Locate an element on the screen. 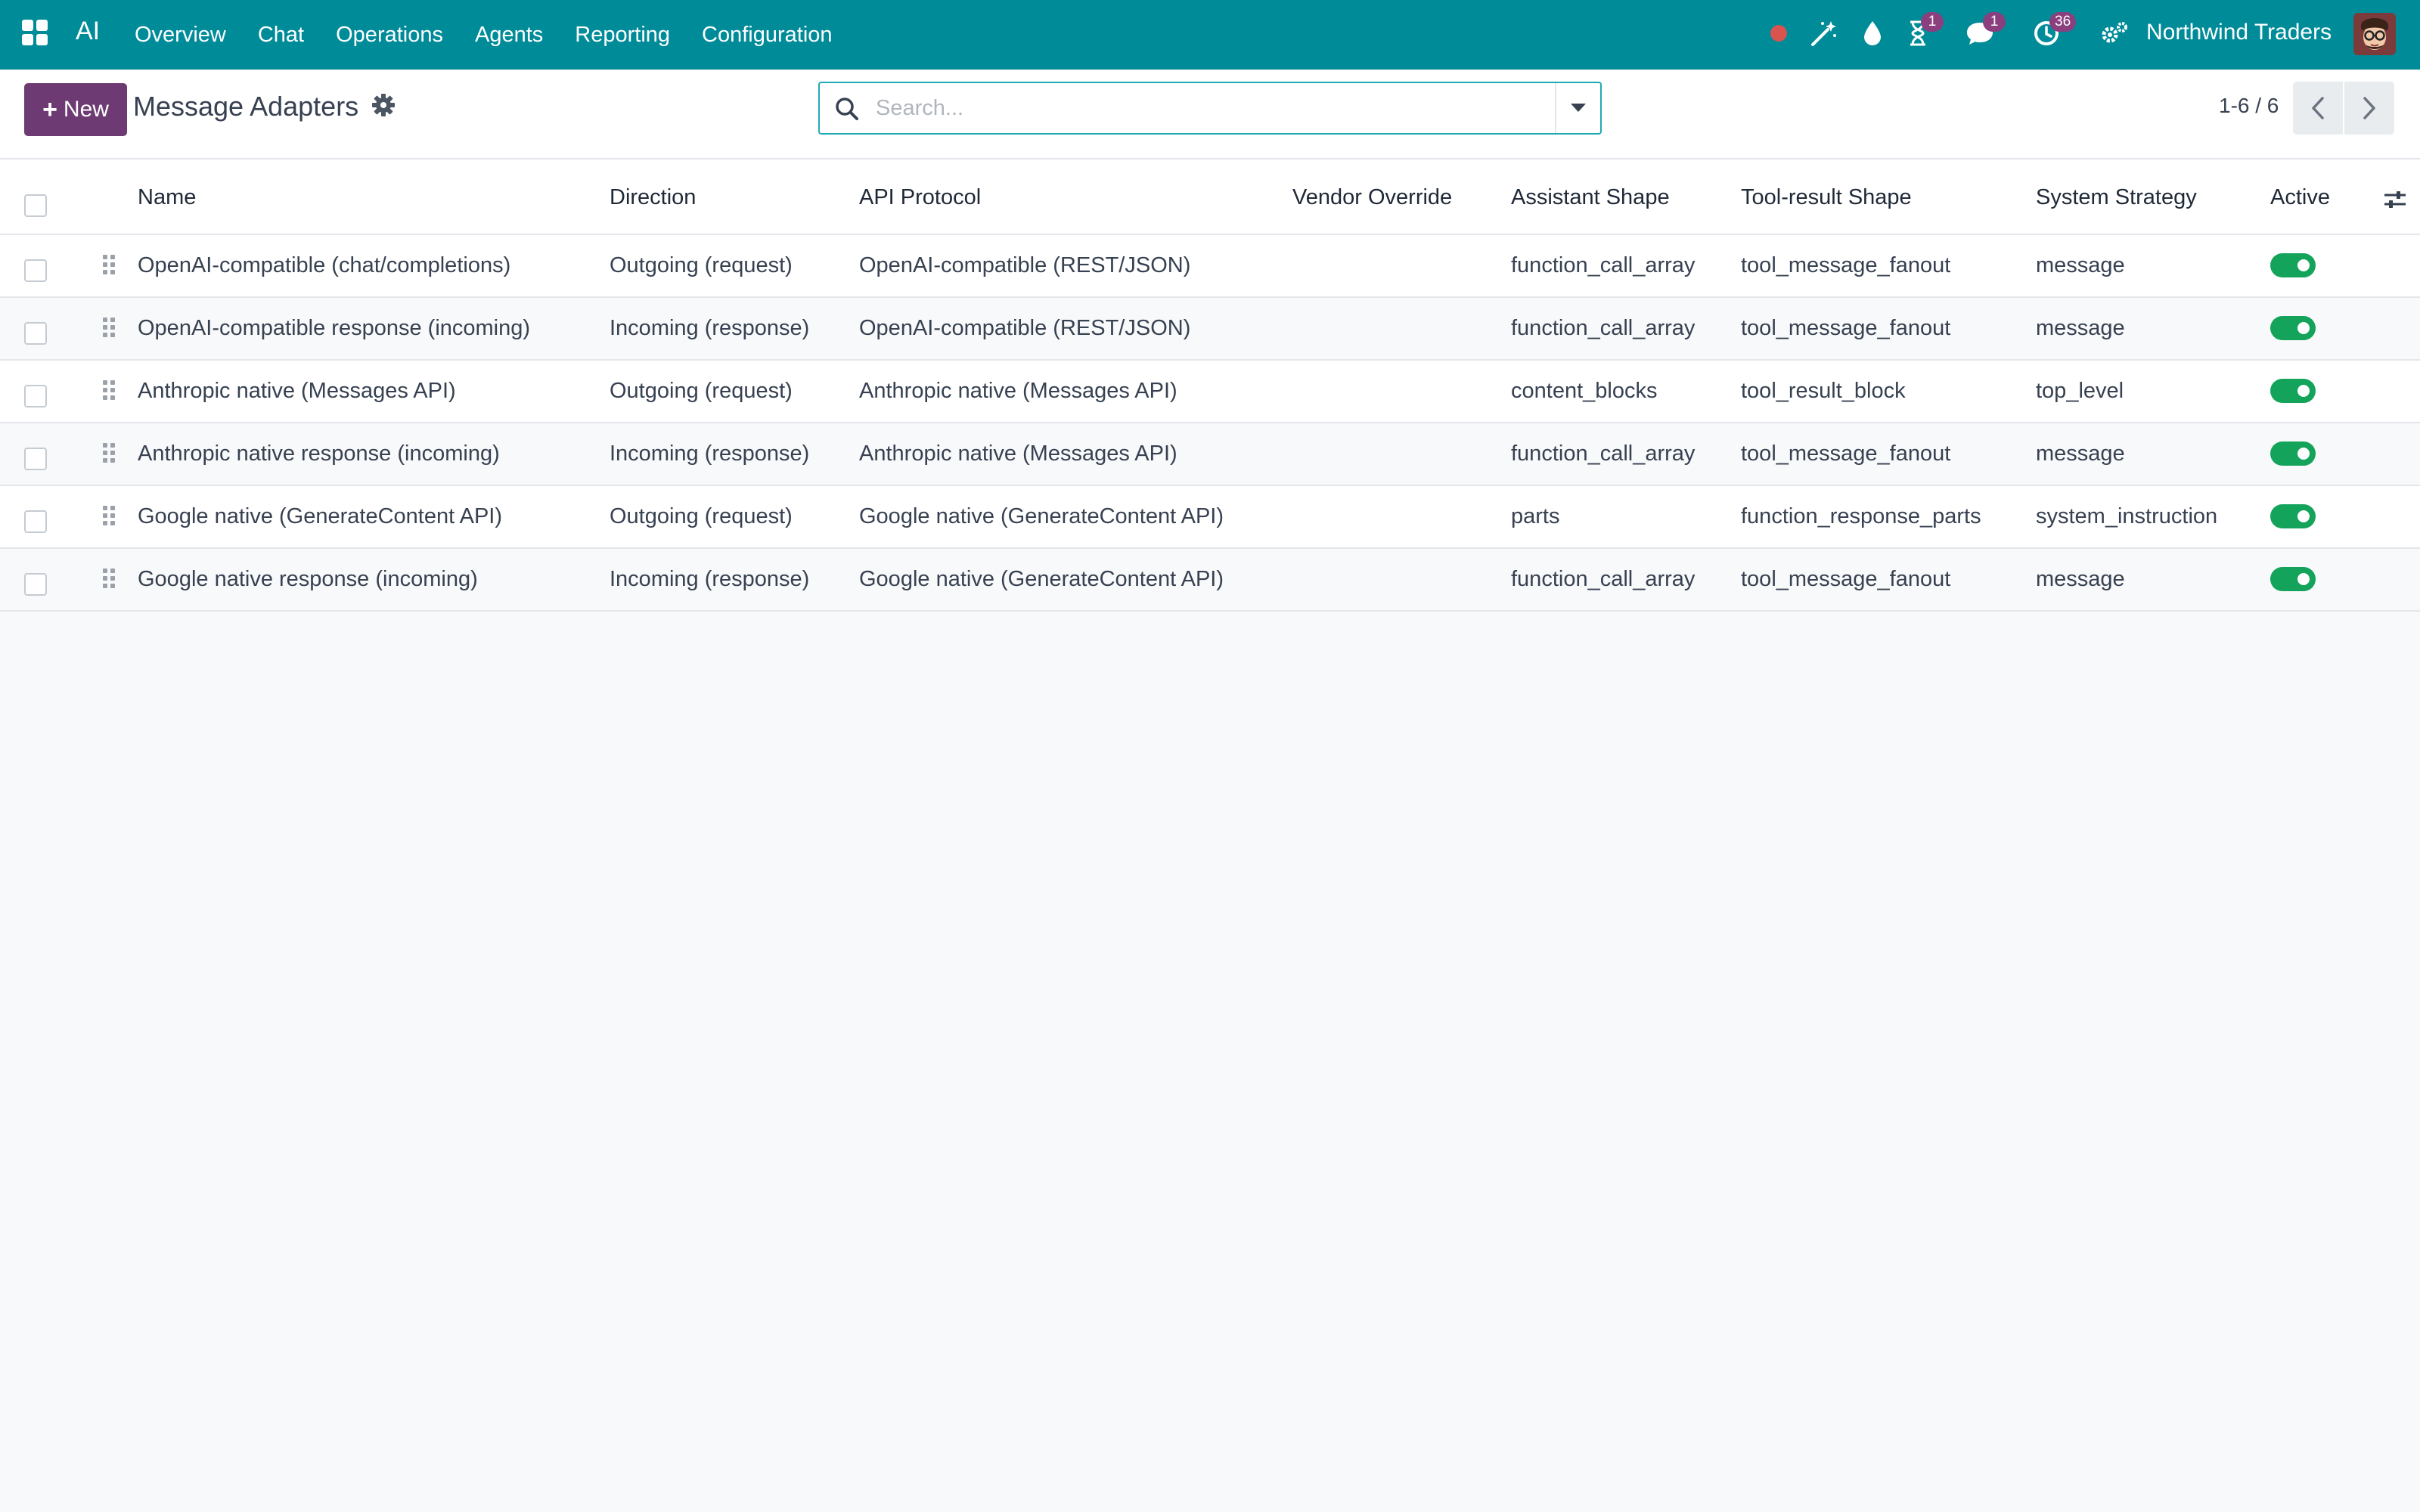 This screenshot has width=2420, height=1512. apps-menu-icon is located at coordinates (35, 32).